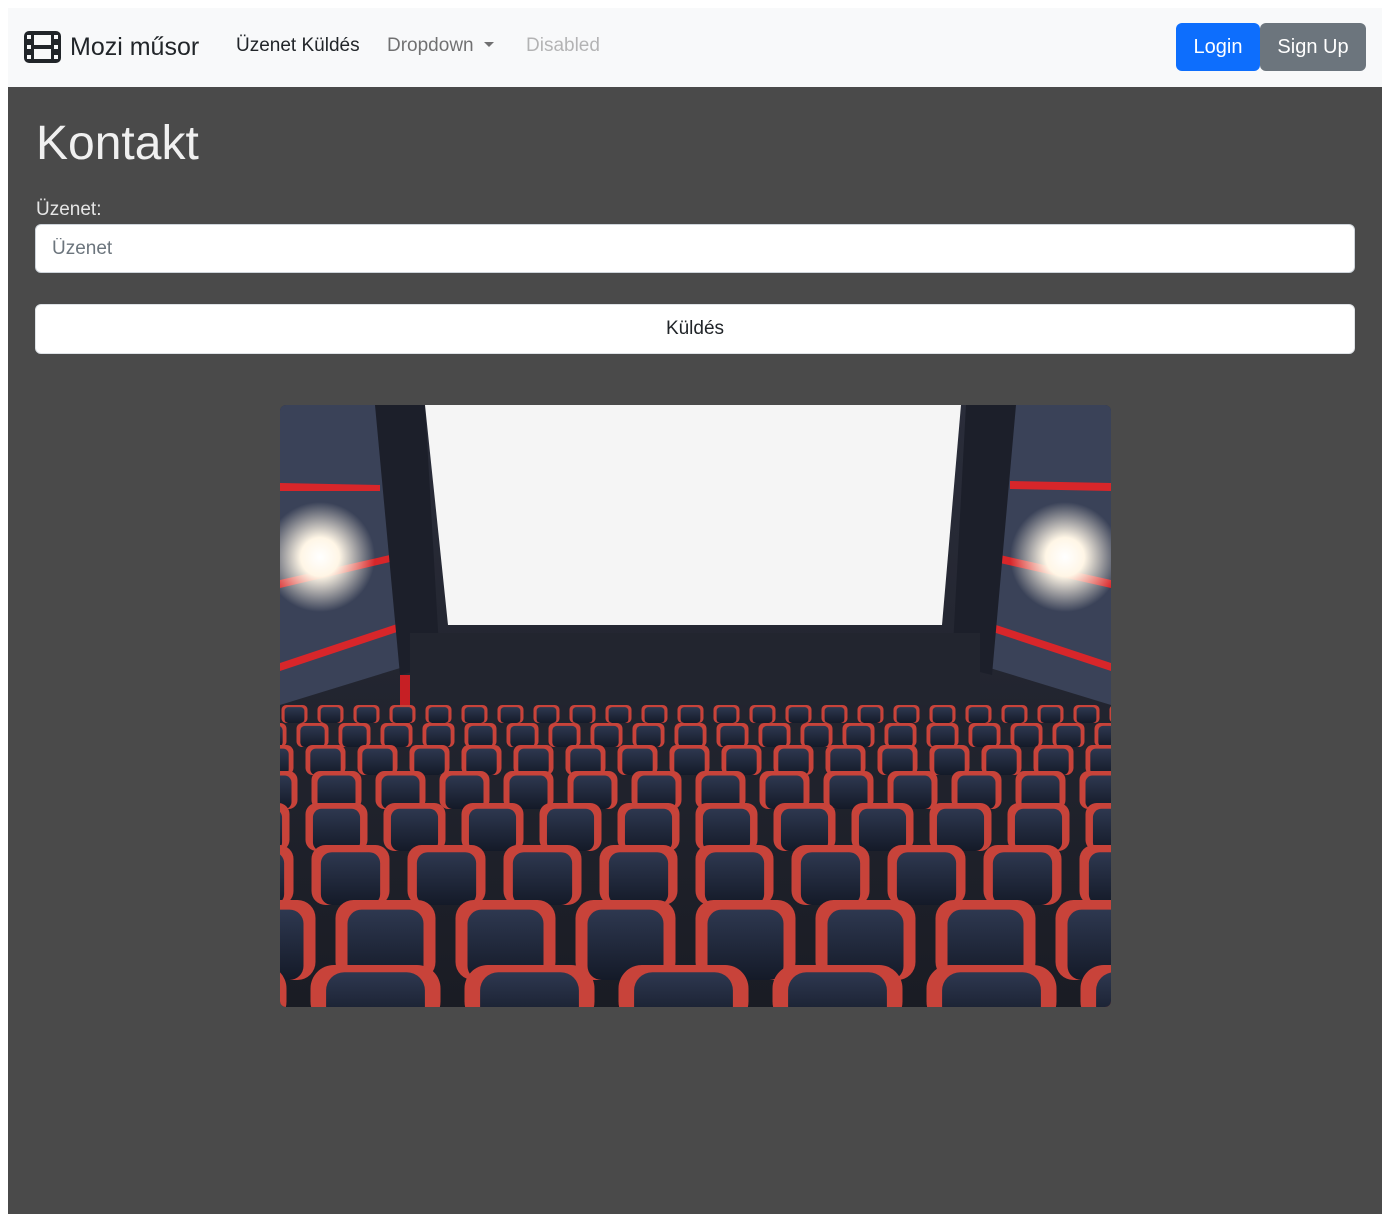 The image size is (1387, 1214). Describe the element at coordinates (488, 44) in the screenshot. I see `caret-down-icon` at that location.